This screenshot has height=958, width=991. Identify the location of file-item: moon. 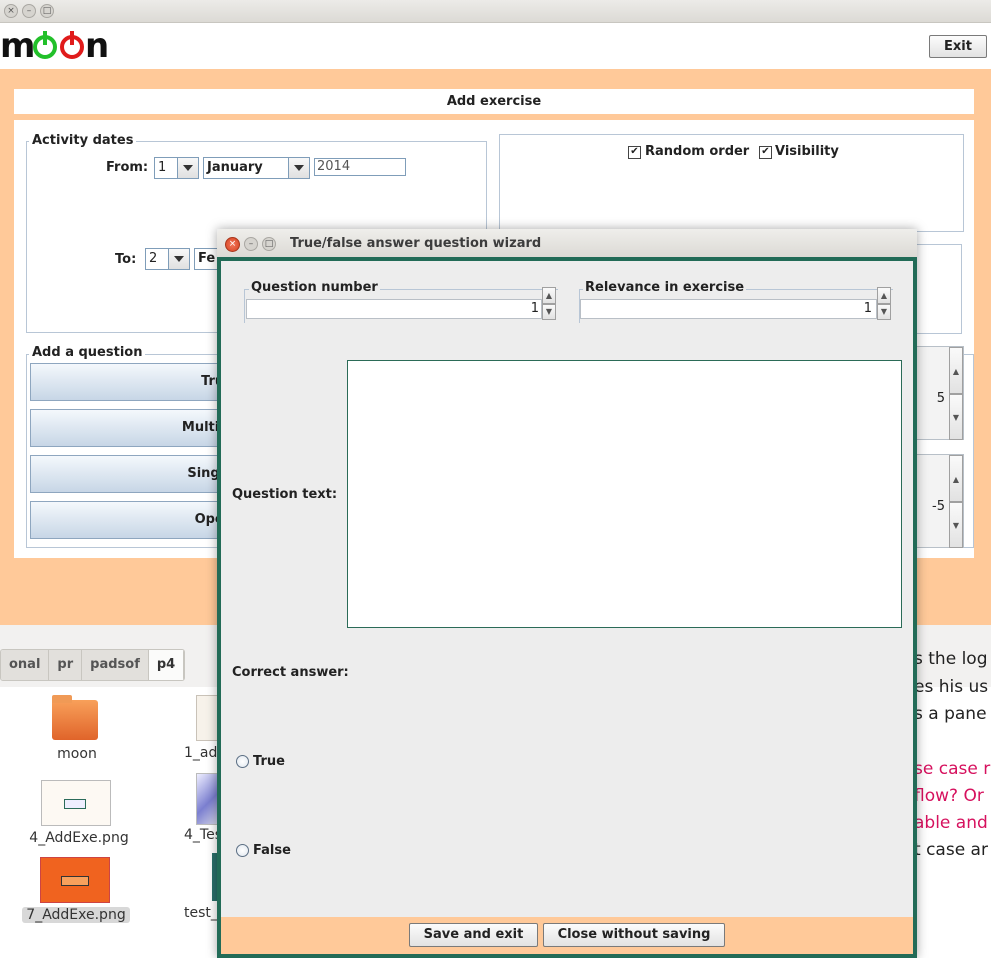
(77, 728).